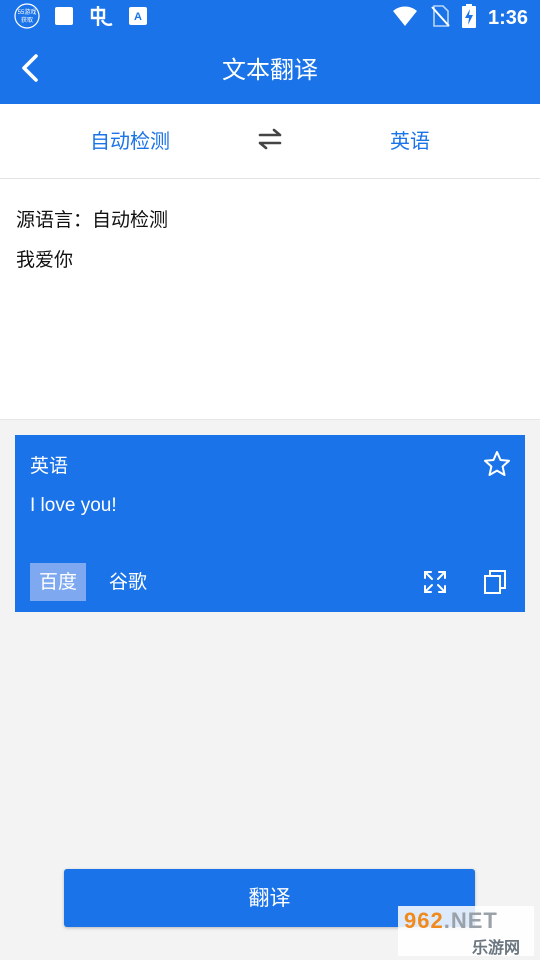 The image size is (540, 960). Describe the element at coordinates (73, 505) in the screenshot. I see `translated-text: I love you!` at that location.